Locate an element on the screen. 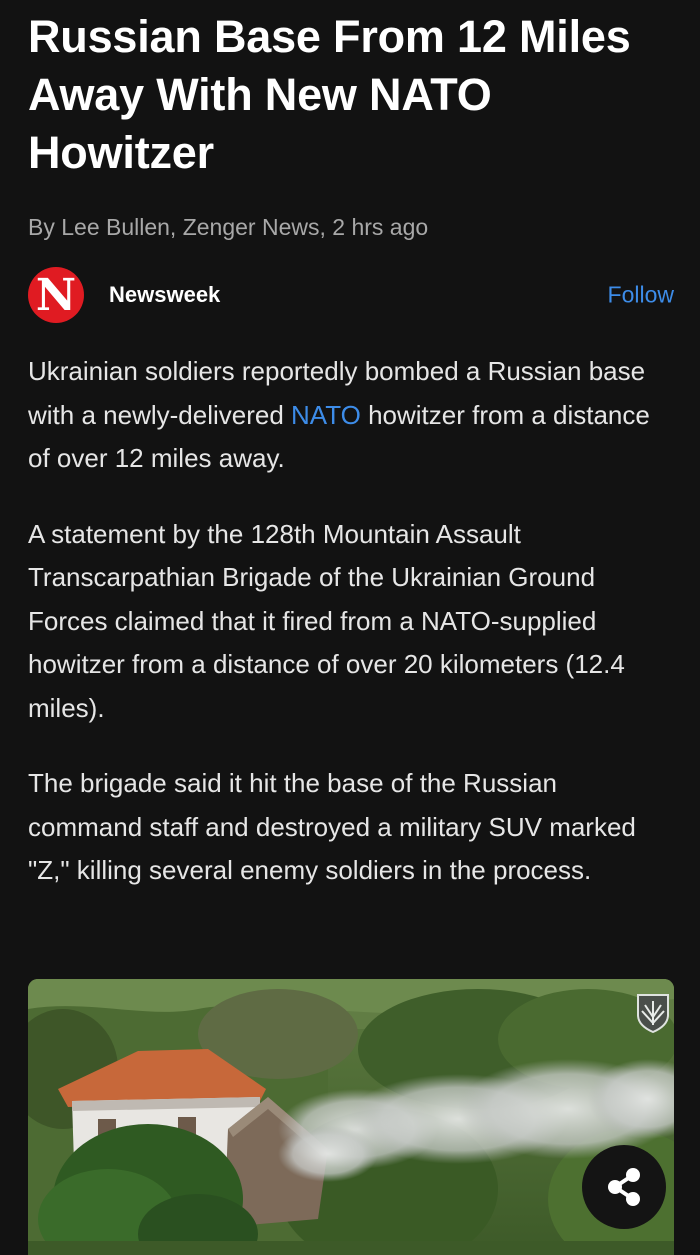 The image size is (700, 1255). publisher-logo-letter: N is located at coordinates (56, 295).